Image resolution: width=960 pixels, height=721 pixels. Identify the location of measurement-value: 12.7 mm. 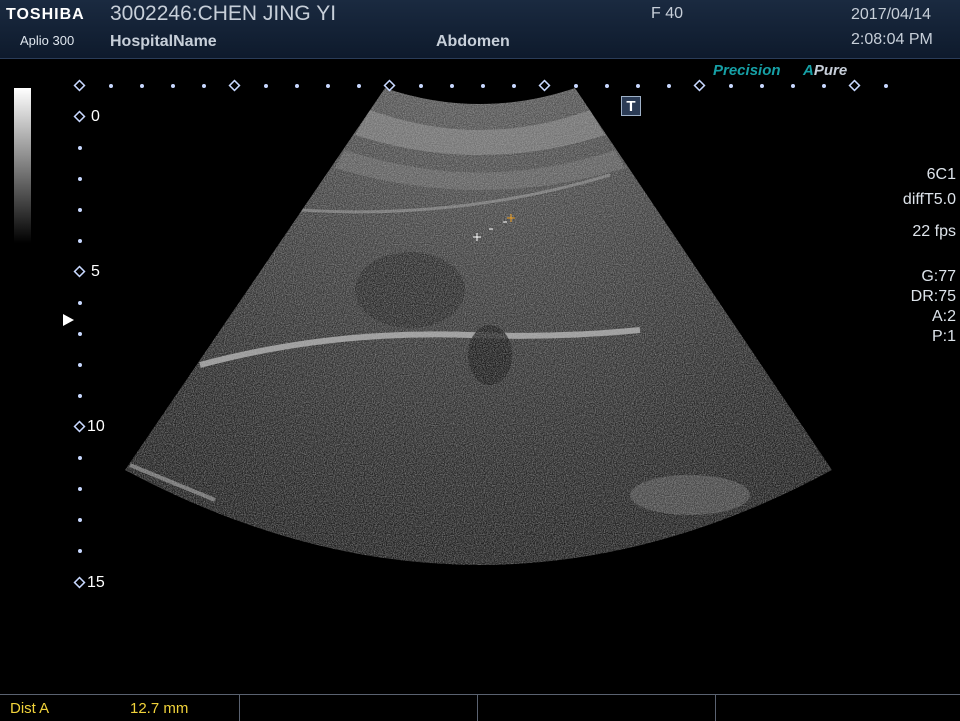
(159, 708).